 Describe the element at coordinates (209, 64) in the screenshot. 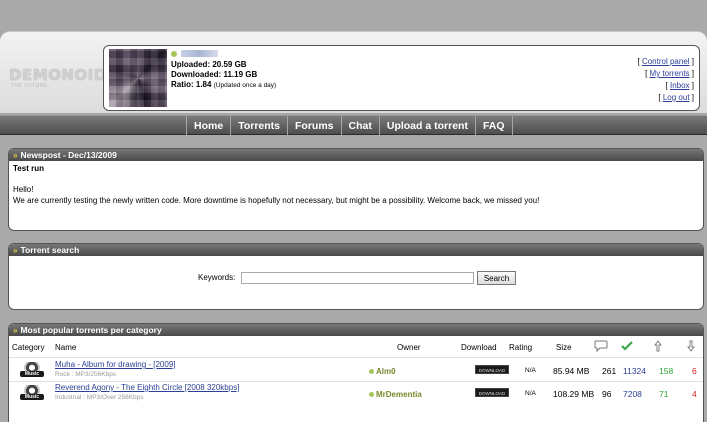

I see `uploaded-stat: Uploaded: 20.59 GB` at that location.